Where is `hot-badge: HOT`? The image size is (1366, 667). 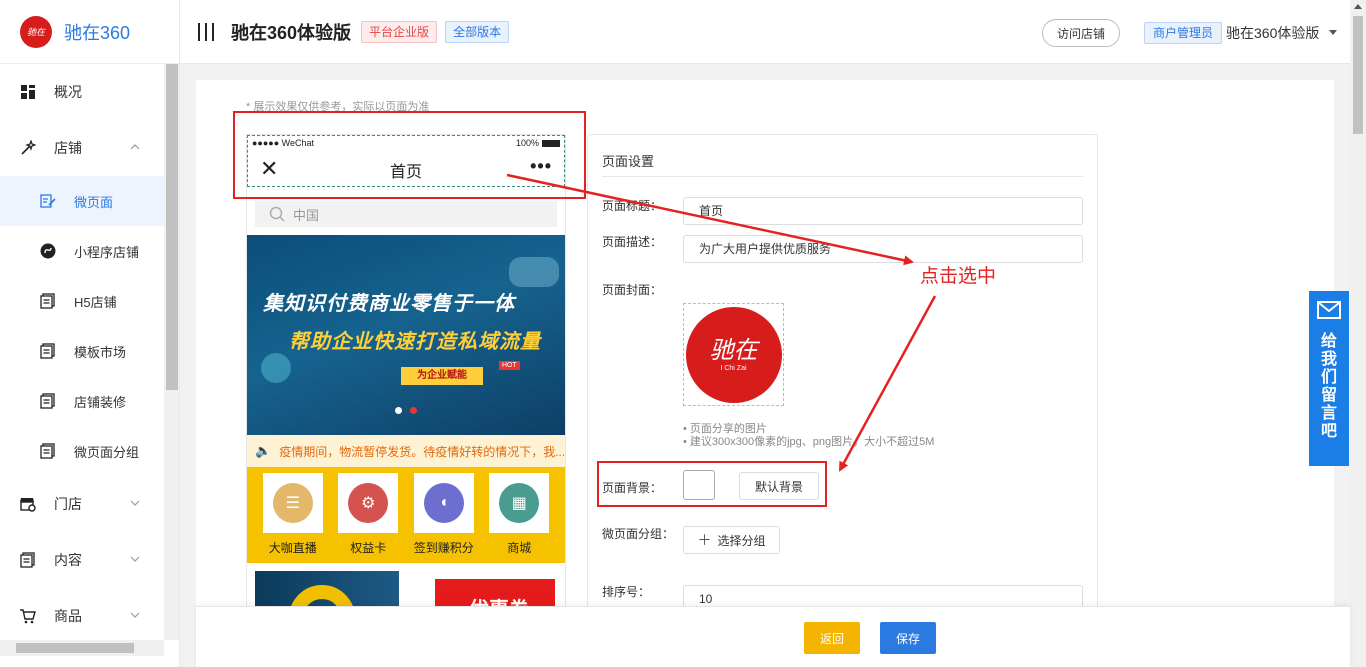
hot-badge: HOT is located at coordinates (509, 365).